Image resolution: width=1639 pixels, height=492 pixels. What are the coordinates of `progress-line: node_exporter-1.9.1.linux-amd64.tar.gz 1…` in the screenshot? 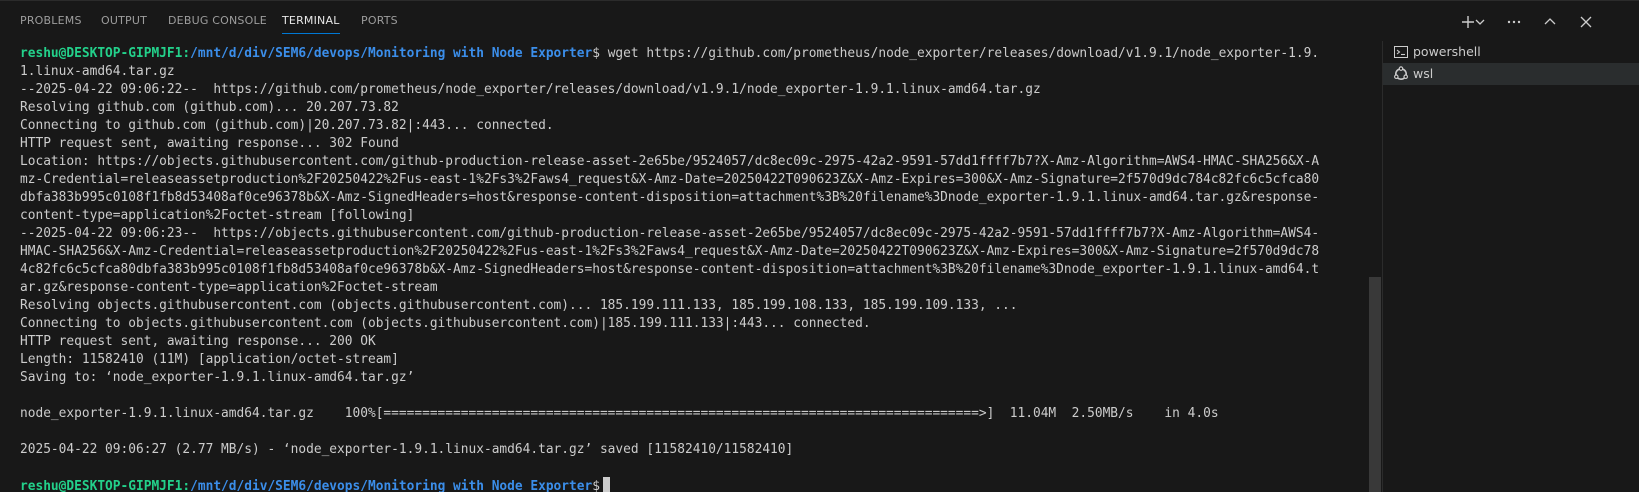 It's located at (619, 413).